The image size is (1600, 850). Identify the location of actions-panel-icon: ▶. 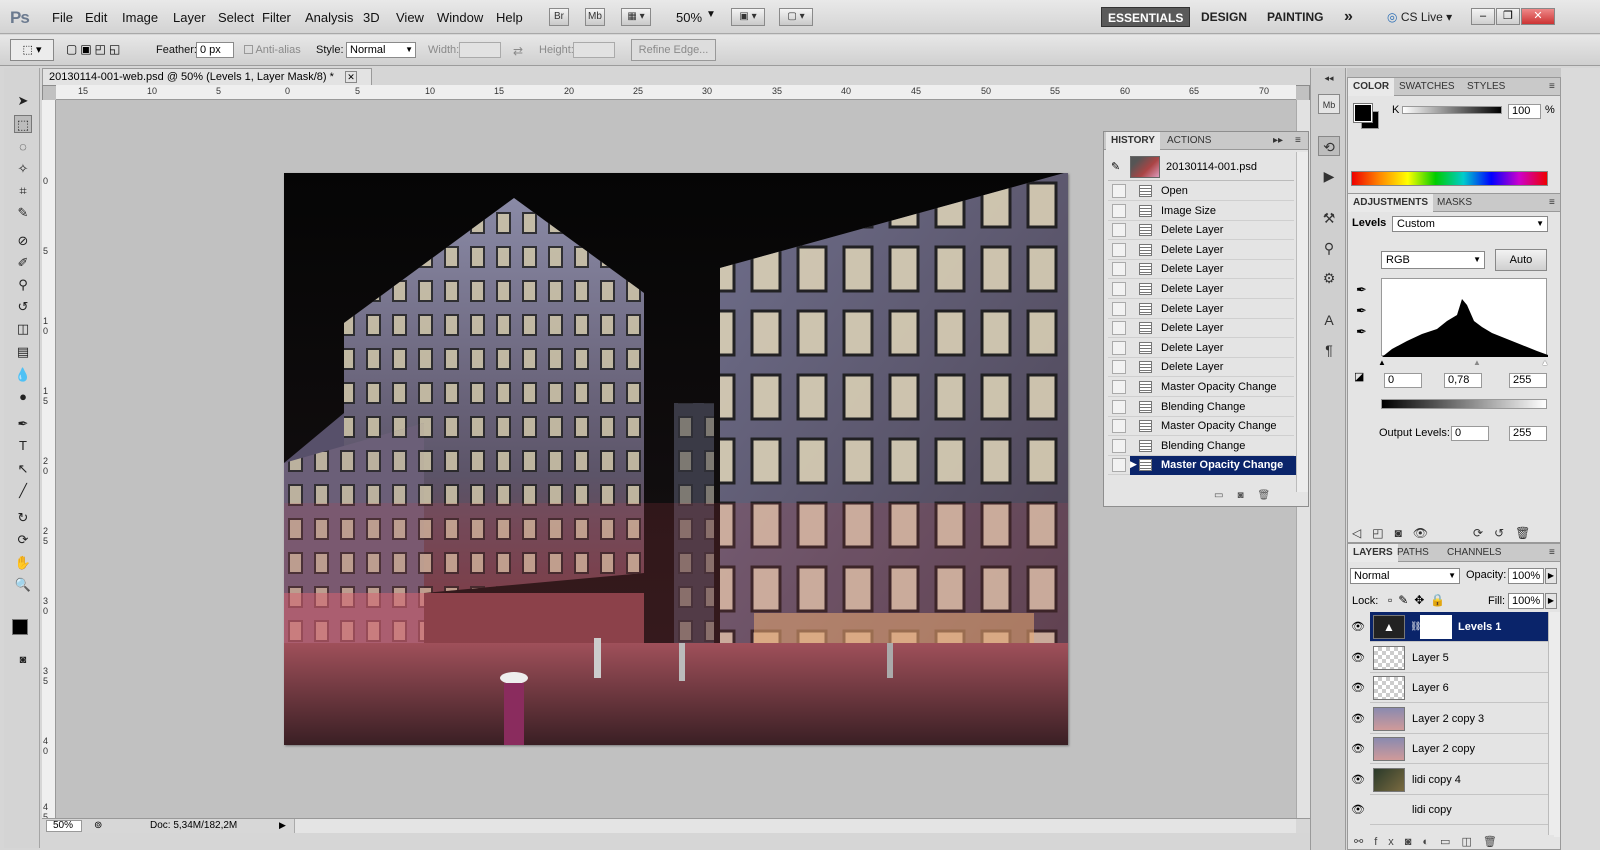
(1329, 176).